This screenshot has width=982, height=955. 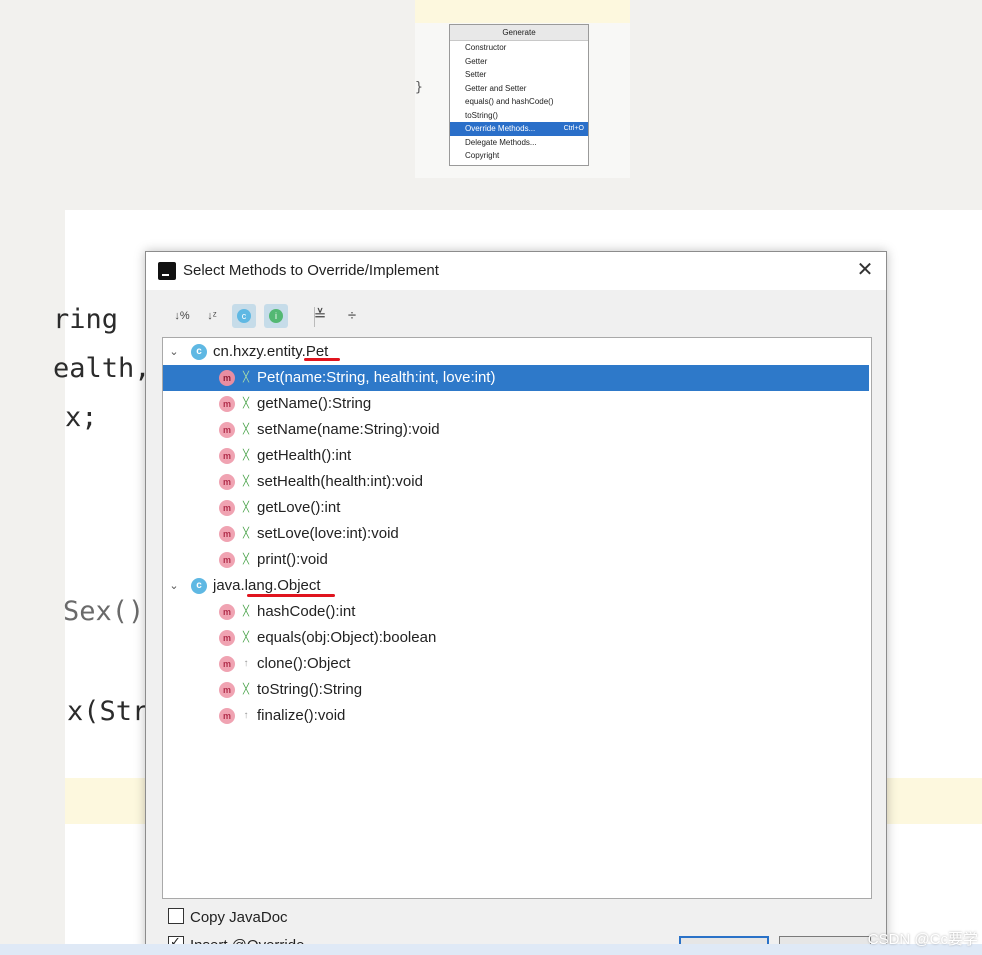 What do you see at coordinates (519, 89) in the screenshot?
I see `menu-item-getter-and-setter: Getter and Setter` at bounding box center [519, 89].